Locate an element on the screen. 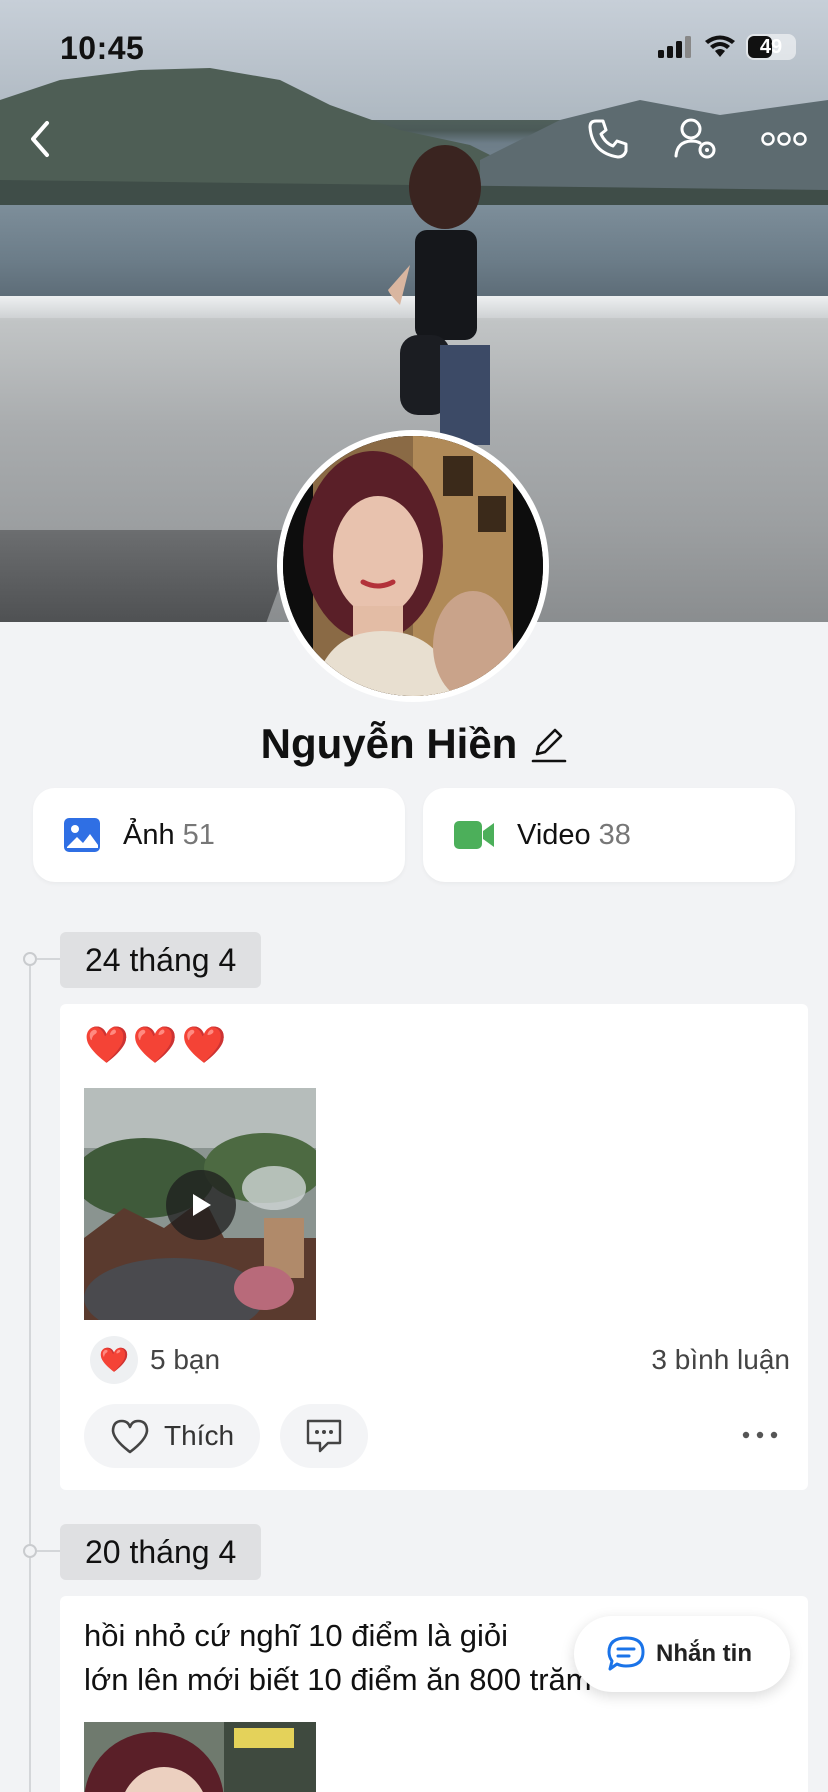 Image resolution: width=828 pixels, height=1792 pixels. comment-icon is located at coordinates (324, 1436).